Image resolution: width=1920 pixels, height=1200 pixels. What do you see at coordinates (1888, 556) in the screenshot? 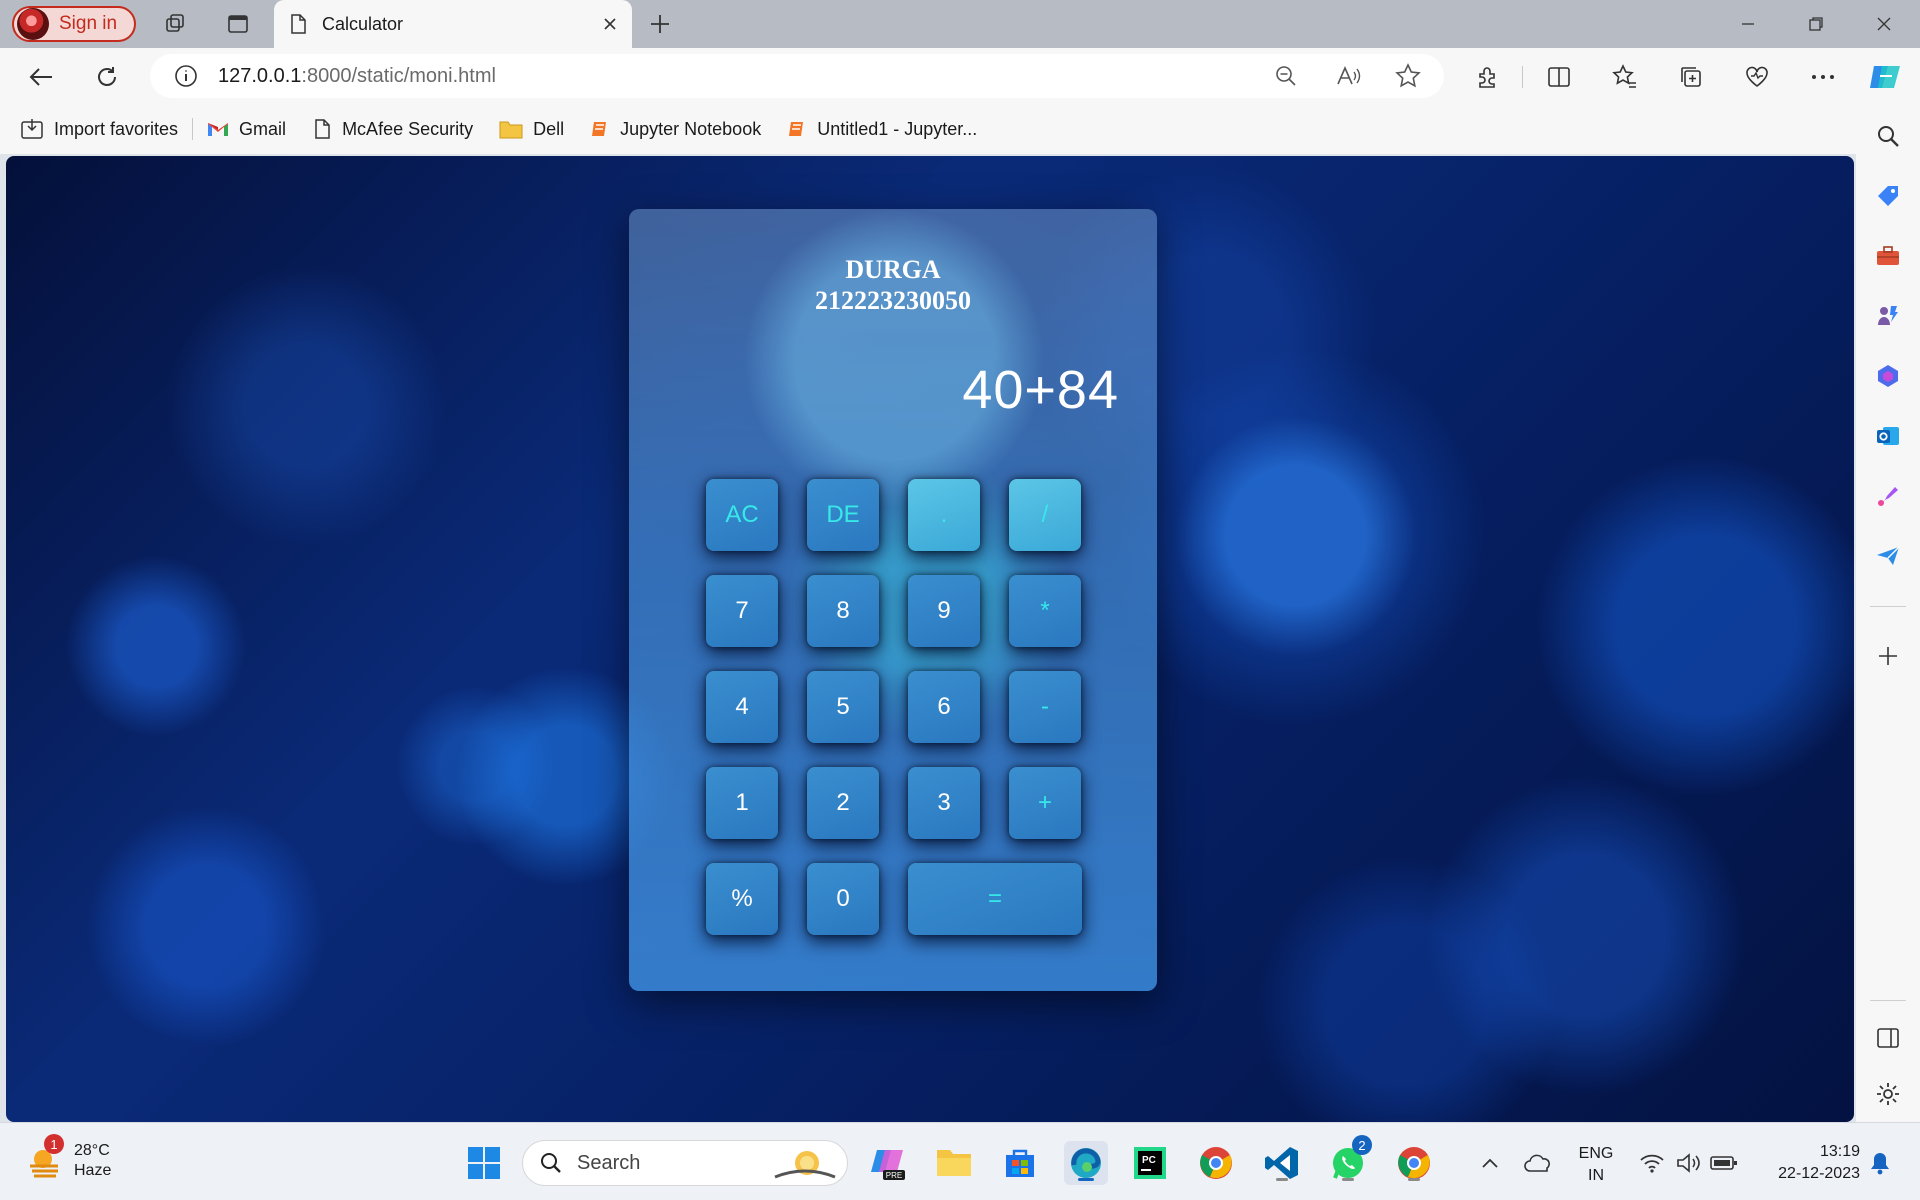
I see `send-icon` at bounding box center [1888, 556].